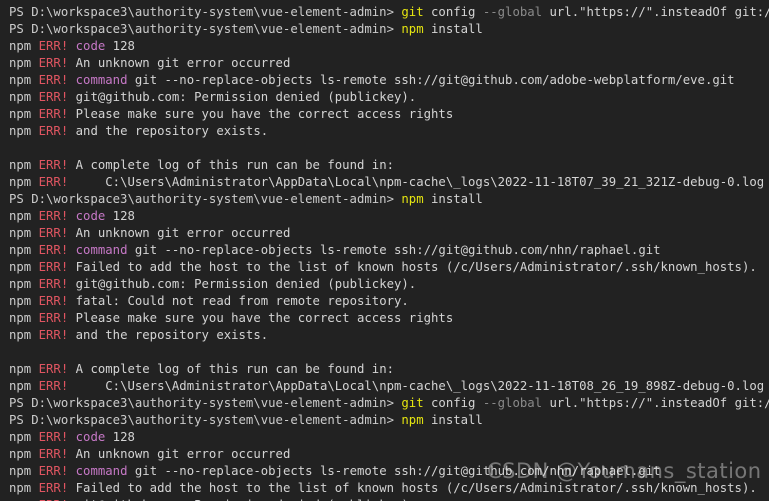 The image size is (769, 501). I want to click on terminal-token: url."https://".insteadOf git://, so click(655, 403).